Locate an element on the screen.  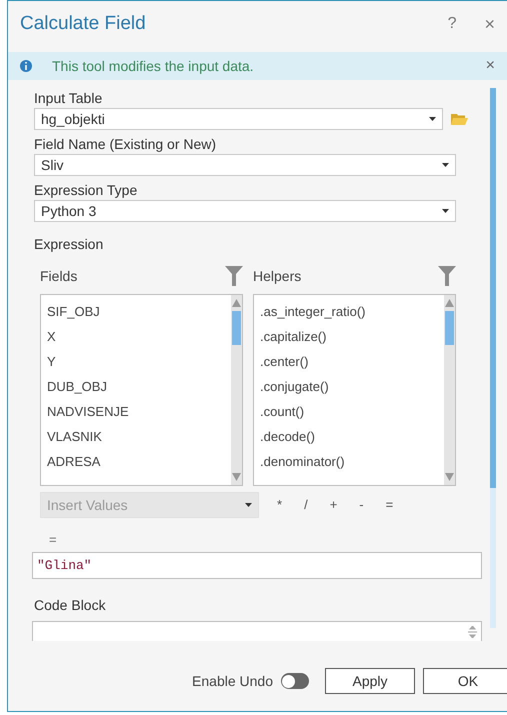
field-list-item: ADRESA is located at coordinates (139, 461).